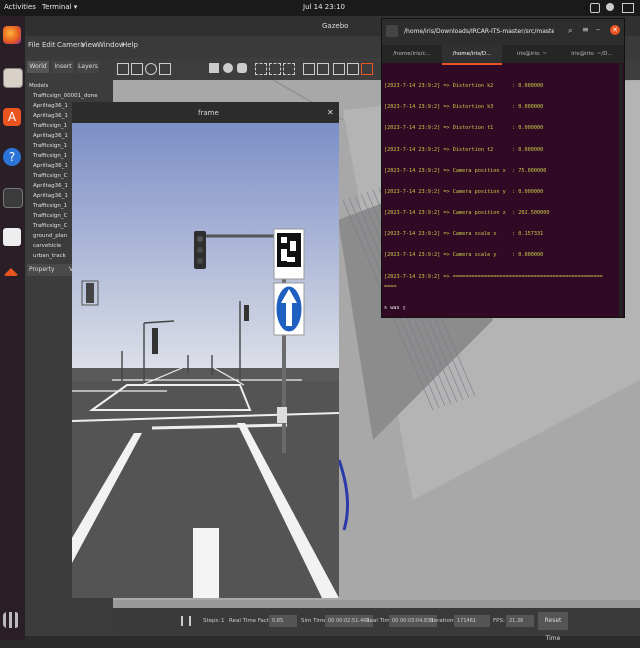  Describe the element at coordinates (59, 7) in the screenshot. I see `app-menu: Terminal ▾` at that location.